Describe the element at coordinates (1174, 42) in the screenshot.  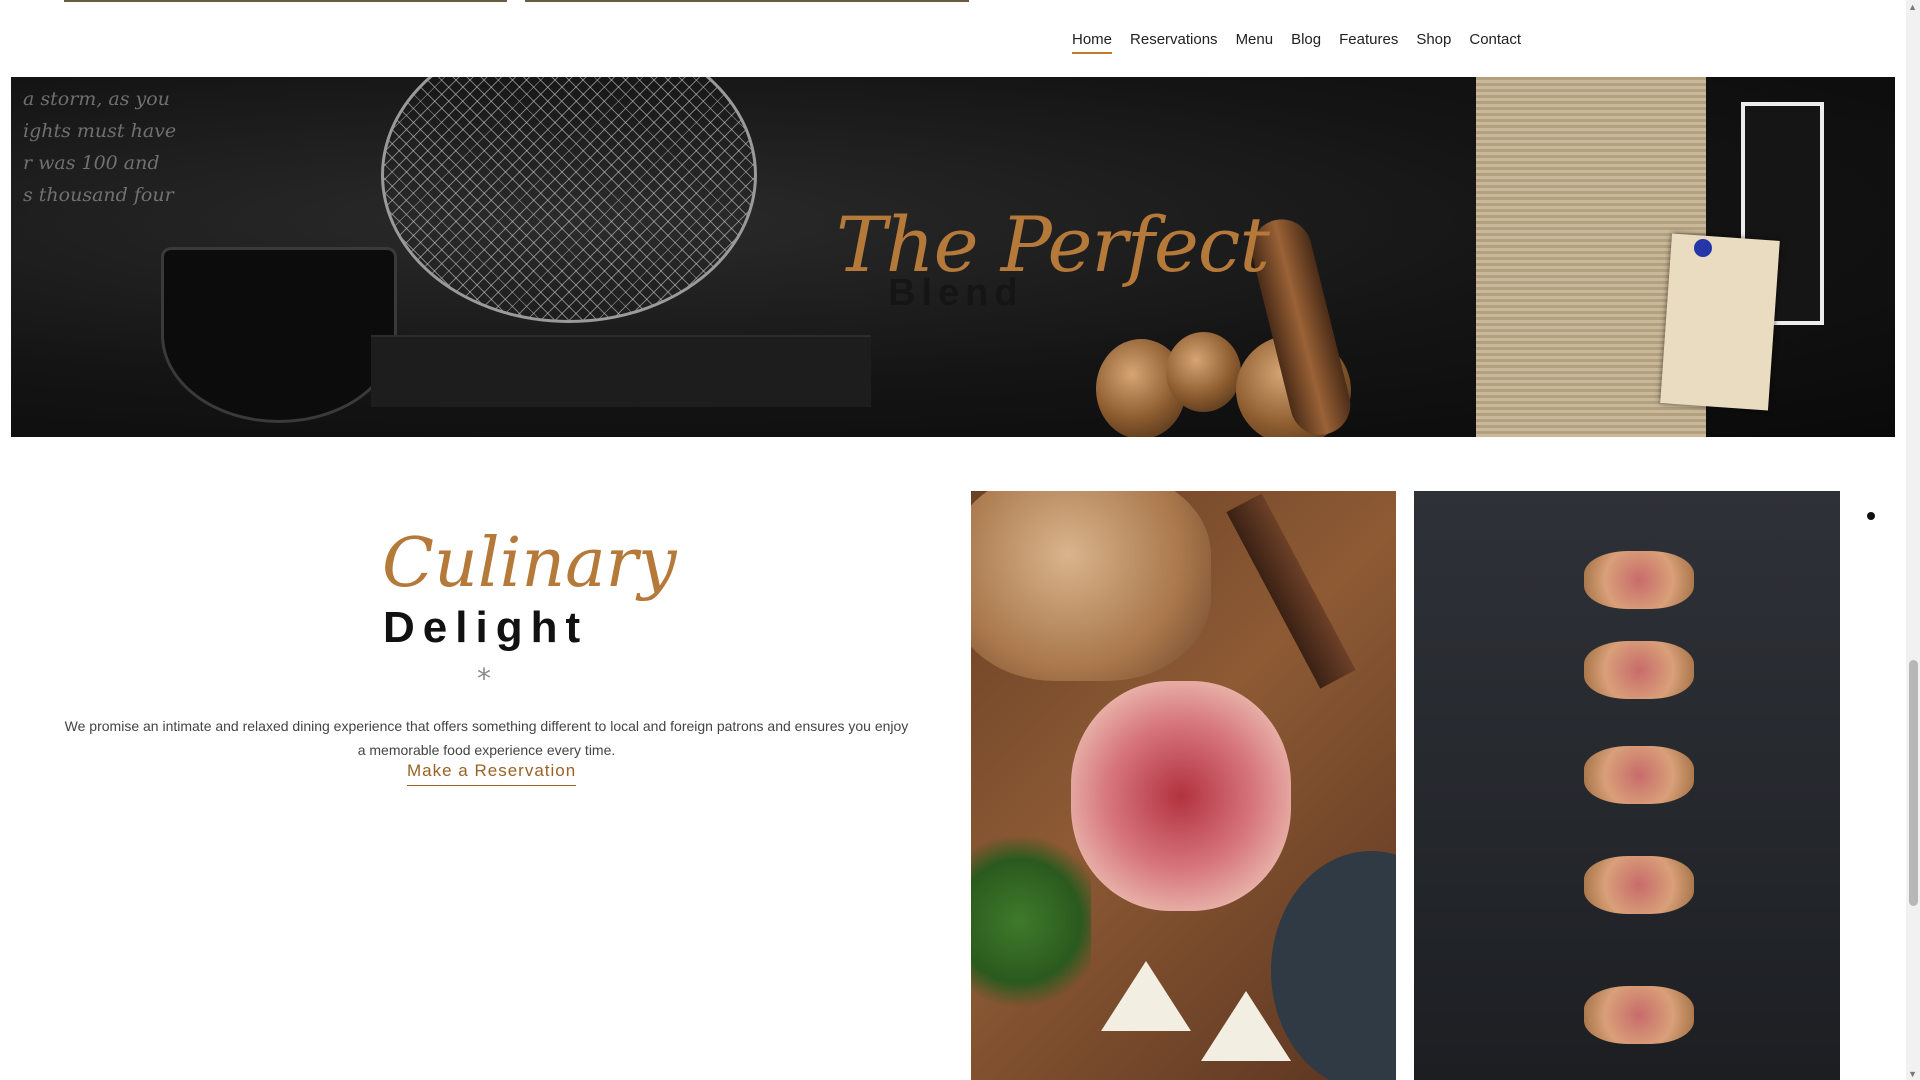
I see `nav-item-reservations: Reservations` at that location.